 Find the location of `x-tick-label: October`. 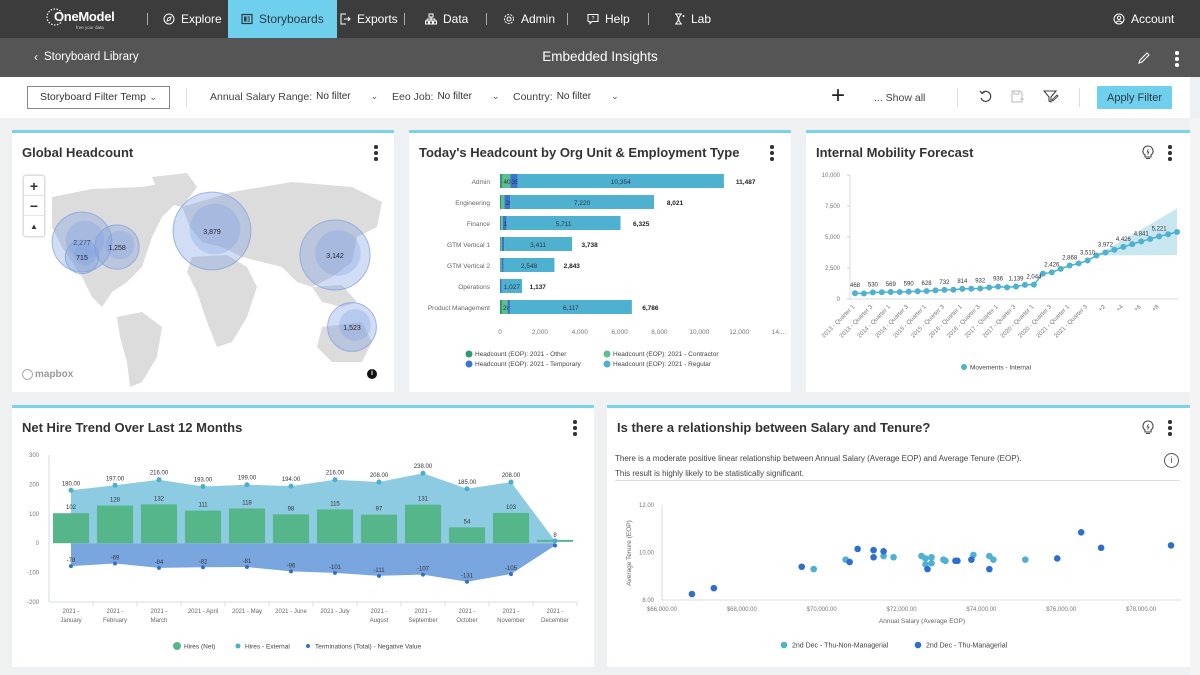

x-tick-label: October is located at coordinates (466, 621).